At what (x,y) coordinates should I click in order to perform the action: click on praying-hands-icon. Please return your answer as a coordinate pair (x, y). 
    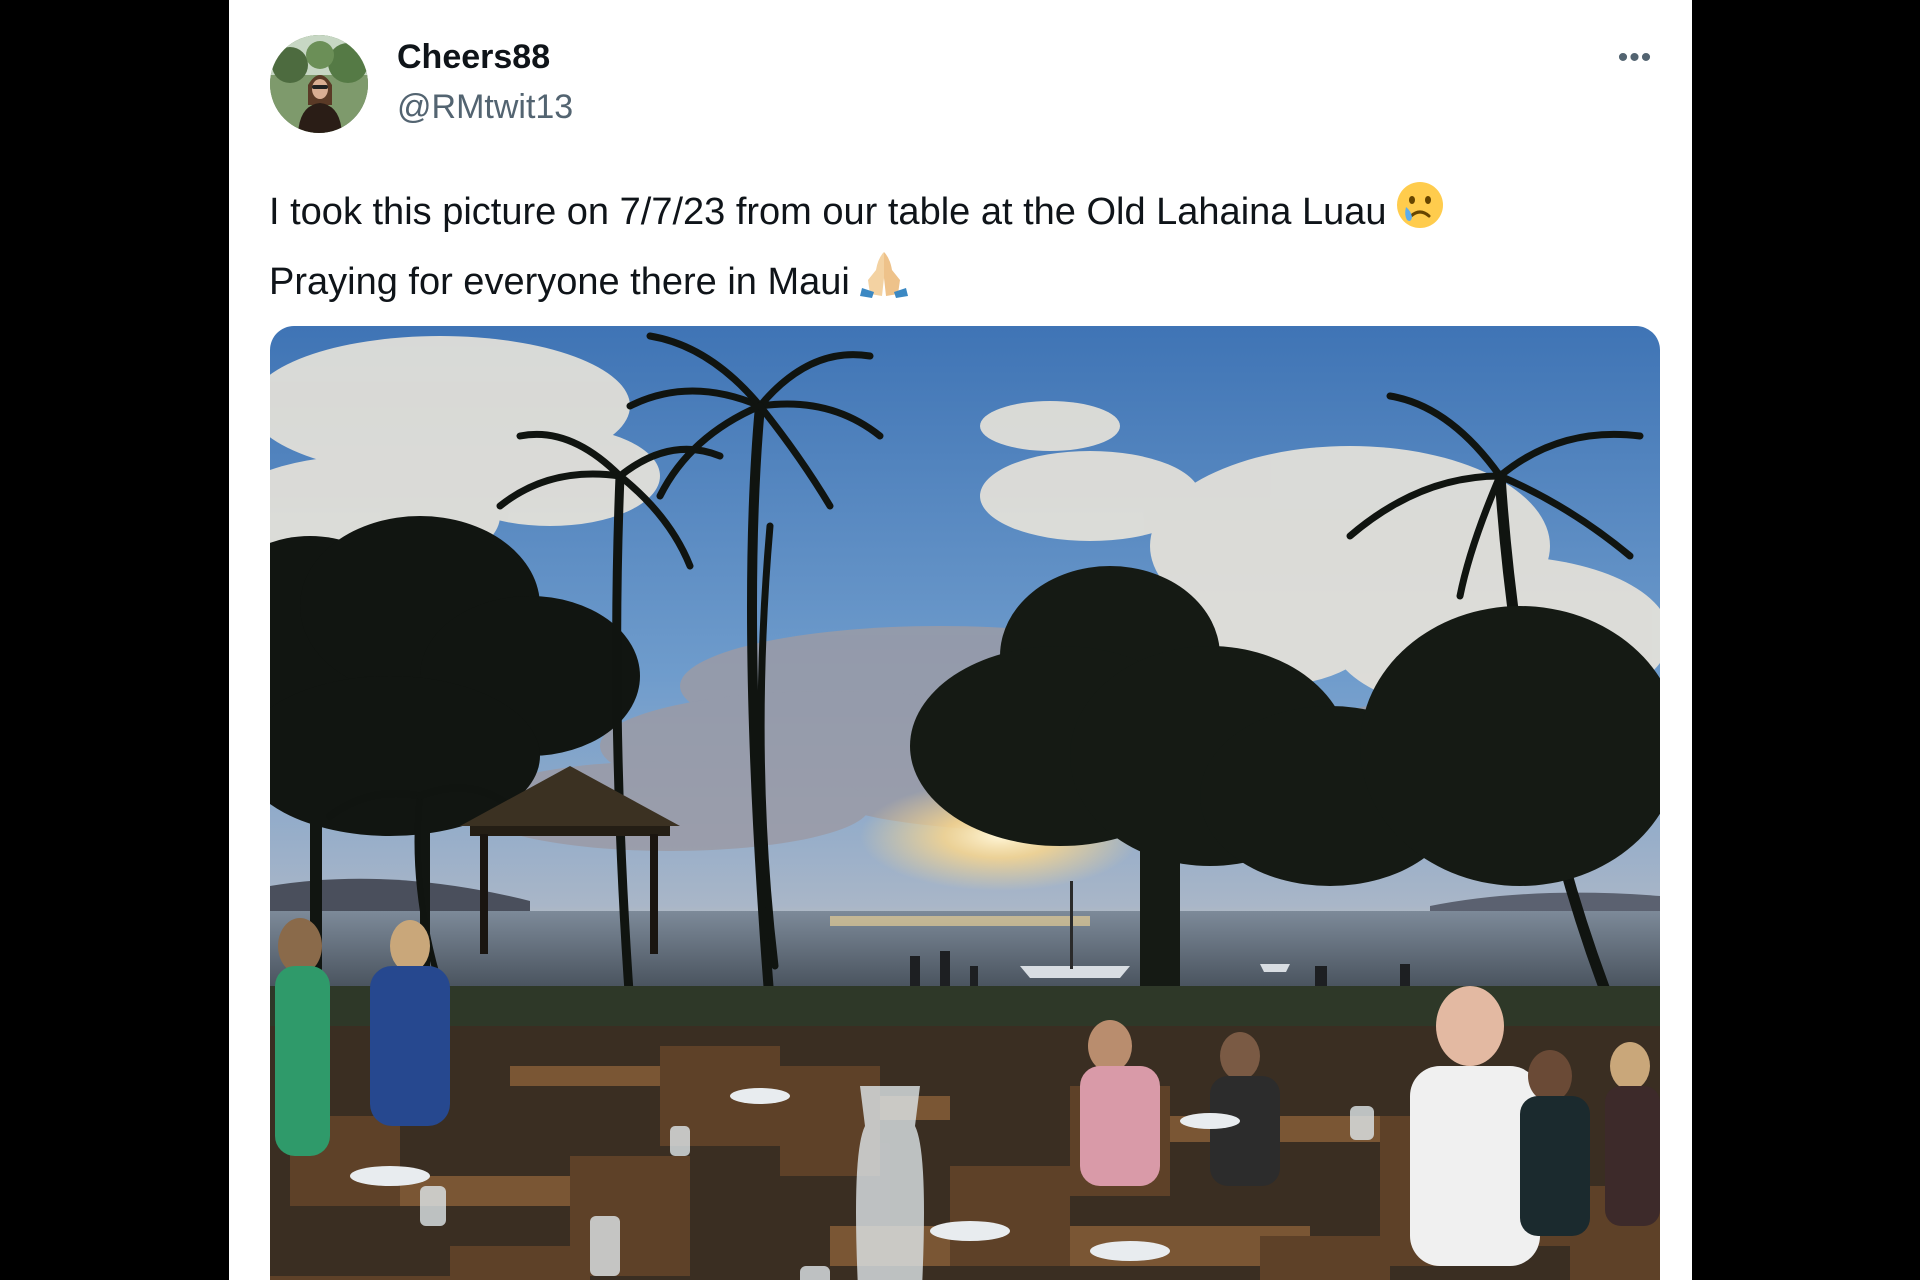
    Looking at the image, I should click on (884, 283).